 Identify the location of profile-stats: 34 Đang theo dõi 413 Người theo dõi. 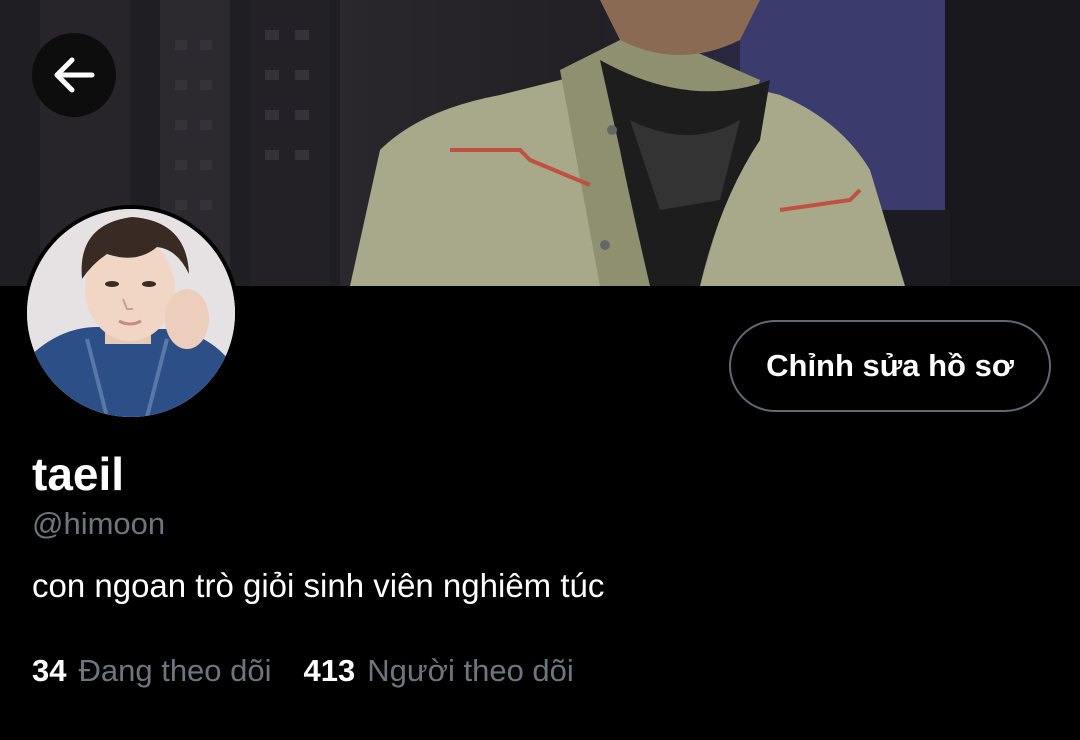
(303, 671).